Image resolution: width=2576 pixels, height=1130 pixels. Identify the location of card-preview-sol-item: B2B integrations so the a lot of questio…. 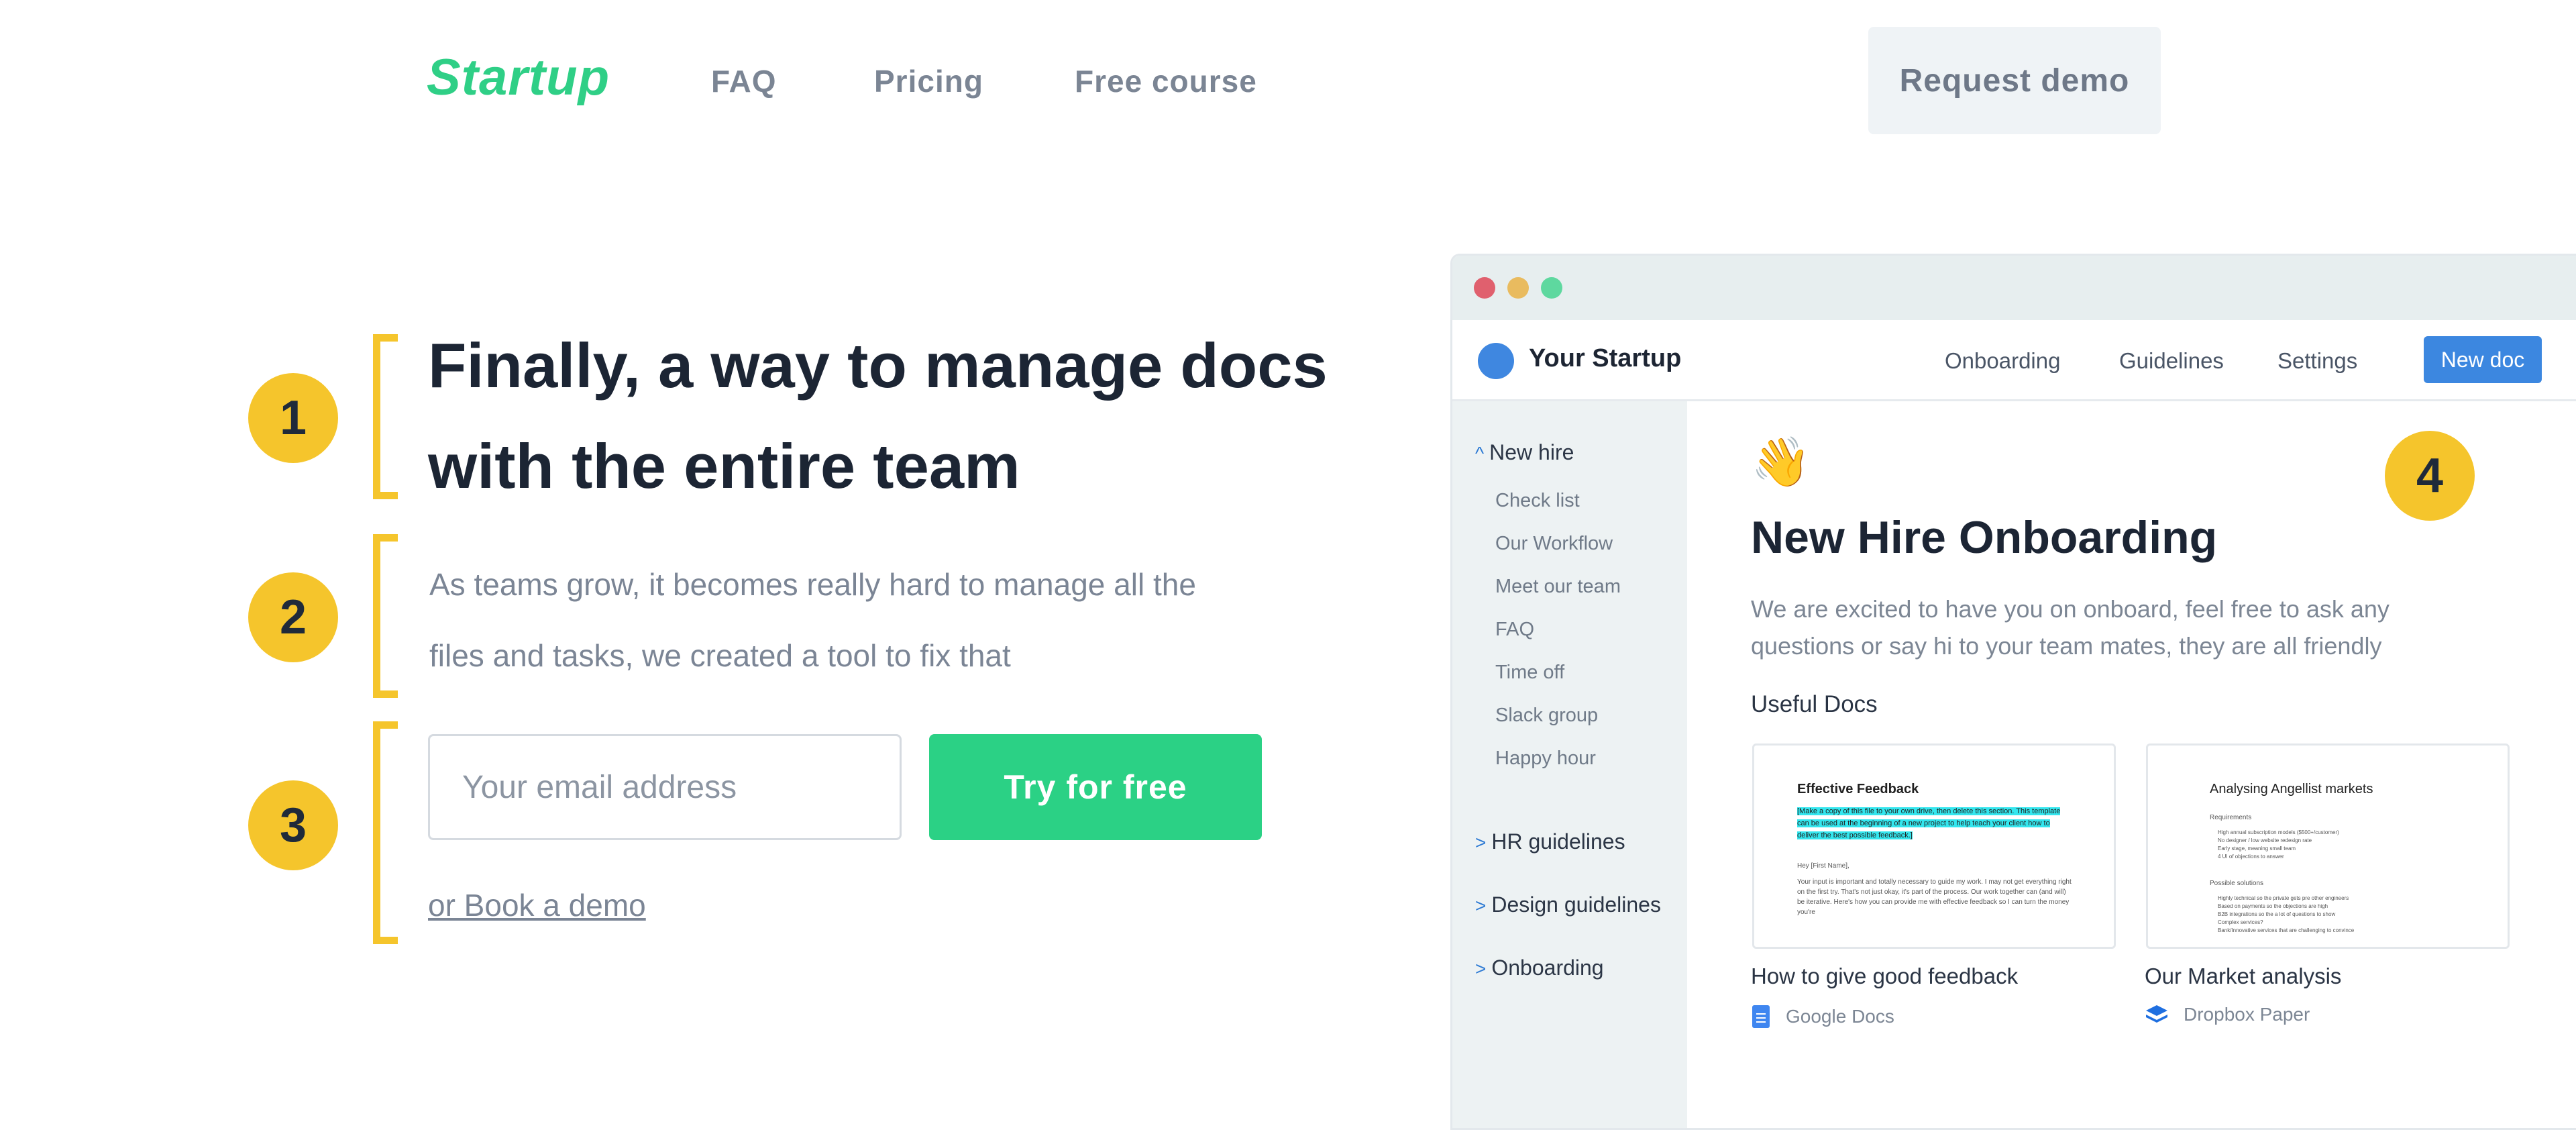
(2277, 914).